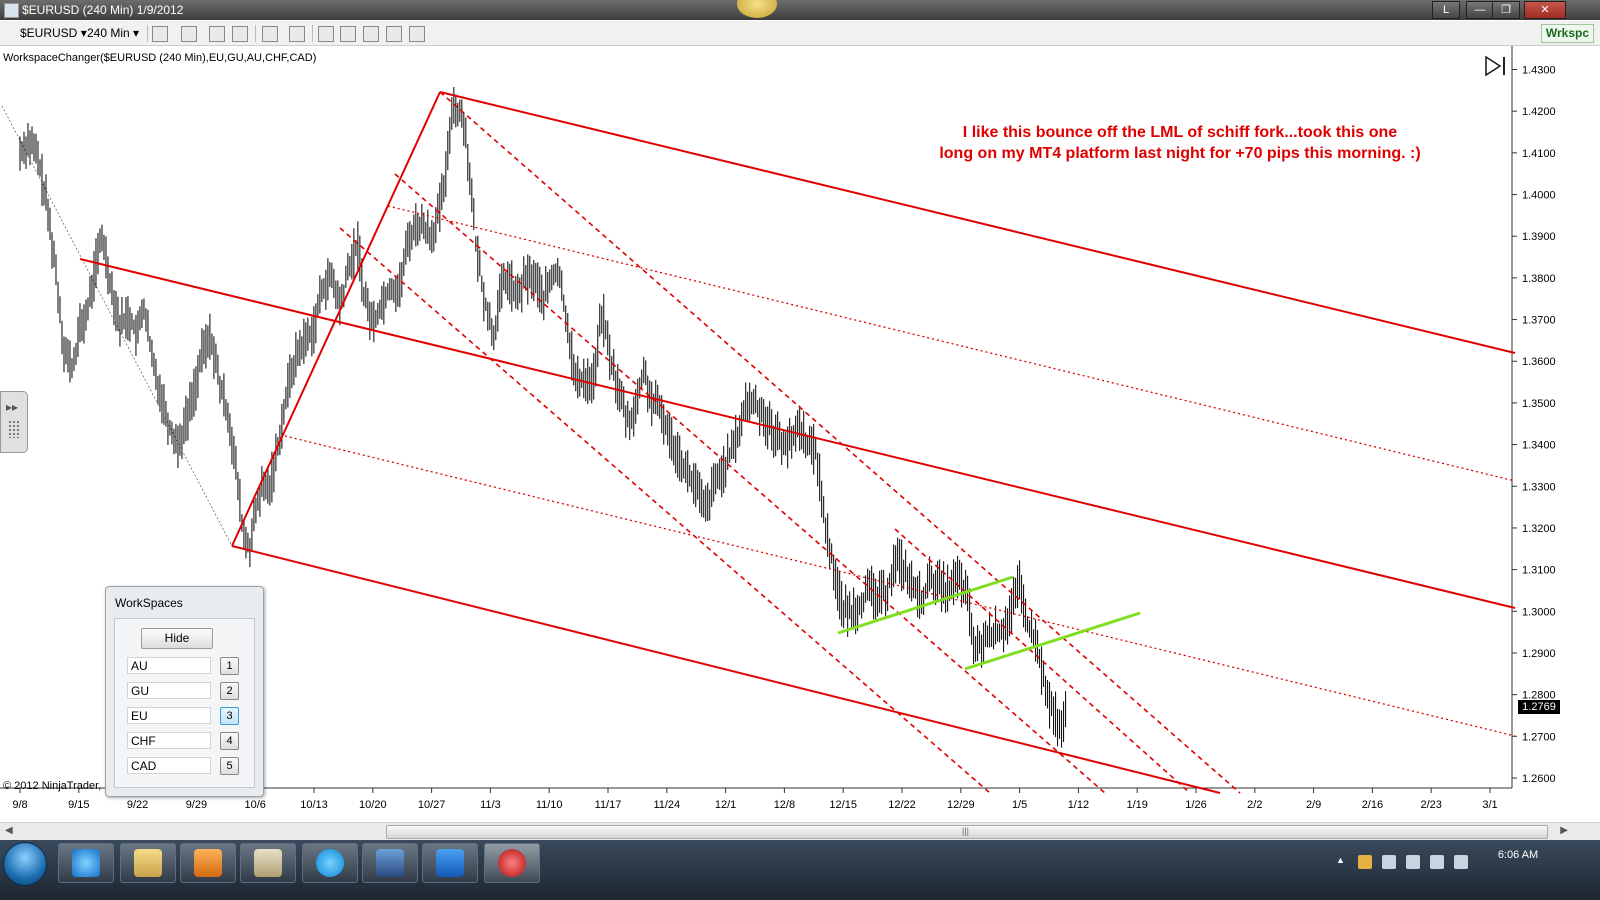 The image size is (1600, 900). I want to click on y-tick-label: 1.4200, so click(1539, 112).